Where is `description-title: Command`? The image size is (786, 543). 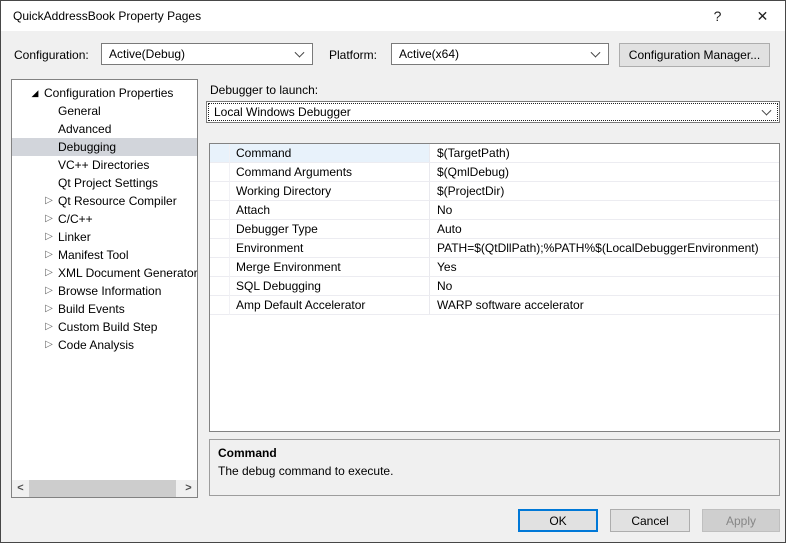 description-title: Command is located at coordinates (247, 453).